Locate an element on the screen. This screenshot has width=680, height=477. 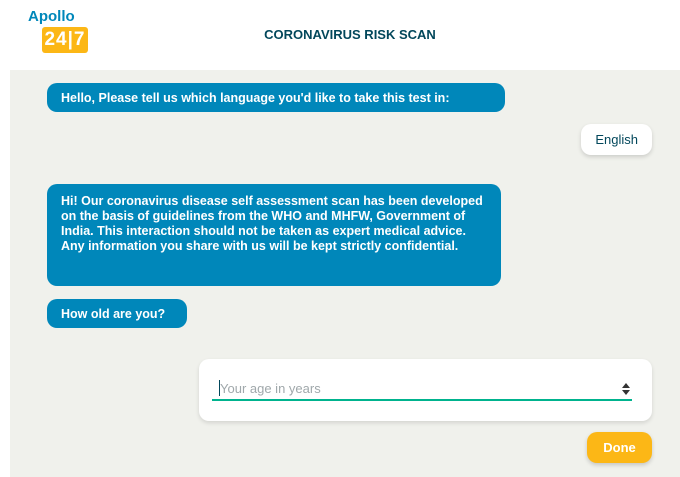
stepper-down-icon is located at coordinates (626, 392).